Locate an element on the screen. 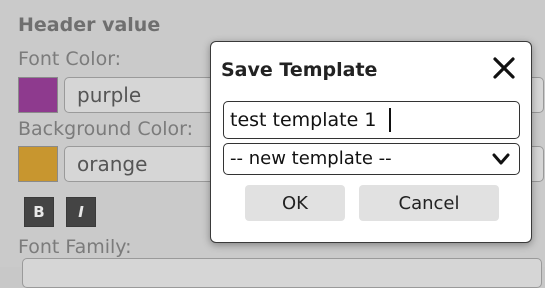  font-family-select is located at coordinates (282, 273).